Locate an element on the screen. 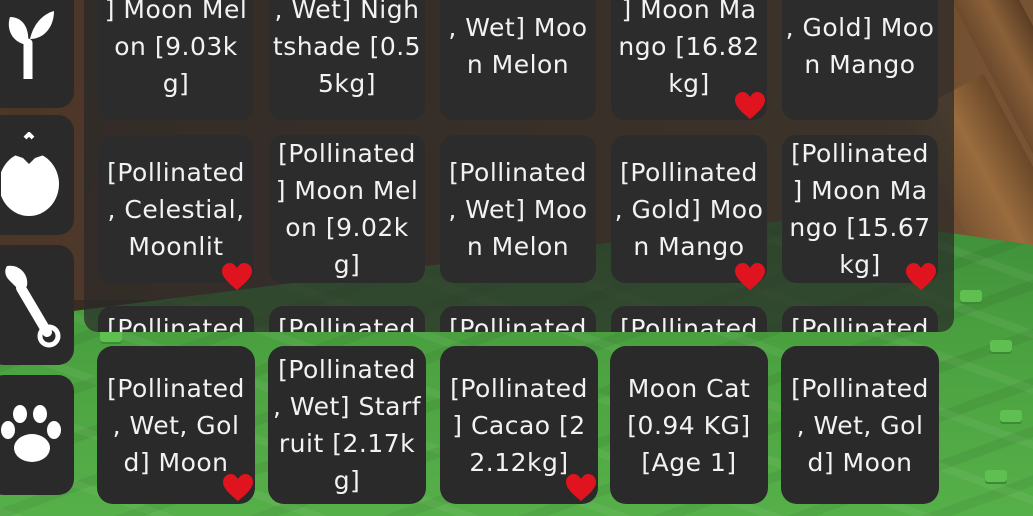 The height and width of the screenshot is (516, 1033). inventory-slot: , Gold] Moon Mango is located at coordinates (860, 60).